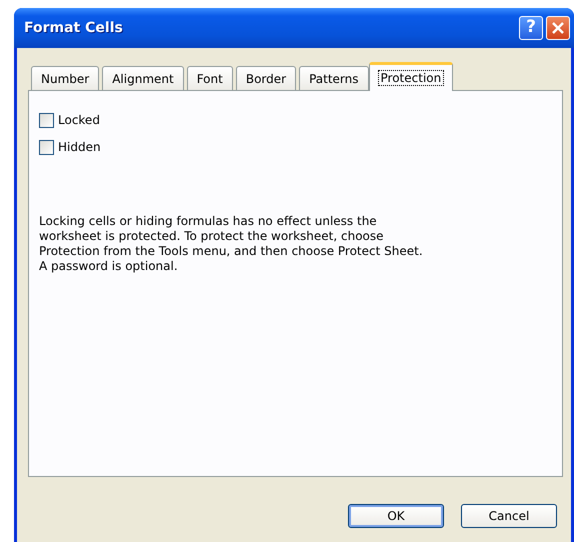 The width and height of the screenshot is (574, 542). What do you see at coordinates (411, 76) in the screenshot?
I see `tab: Protection` at bounding box center [411, 76].